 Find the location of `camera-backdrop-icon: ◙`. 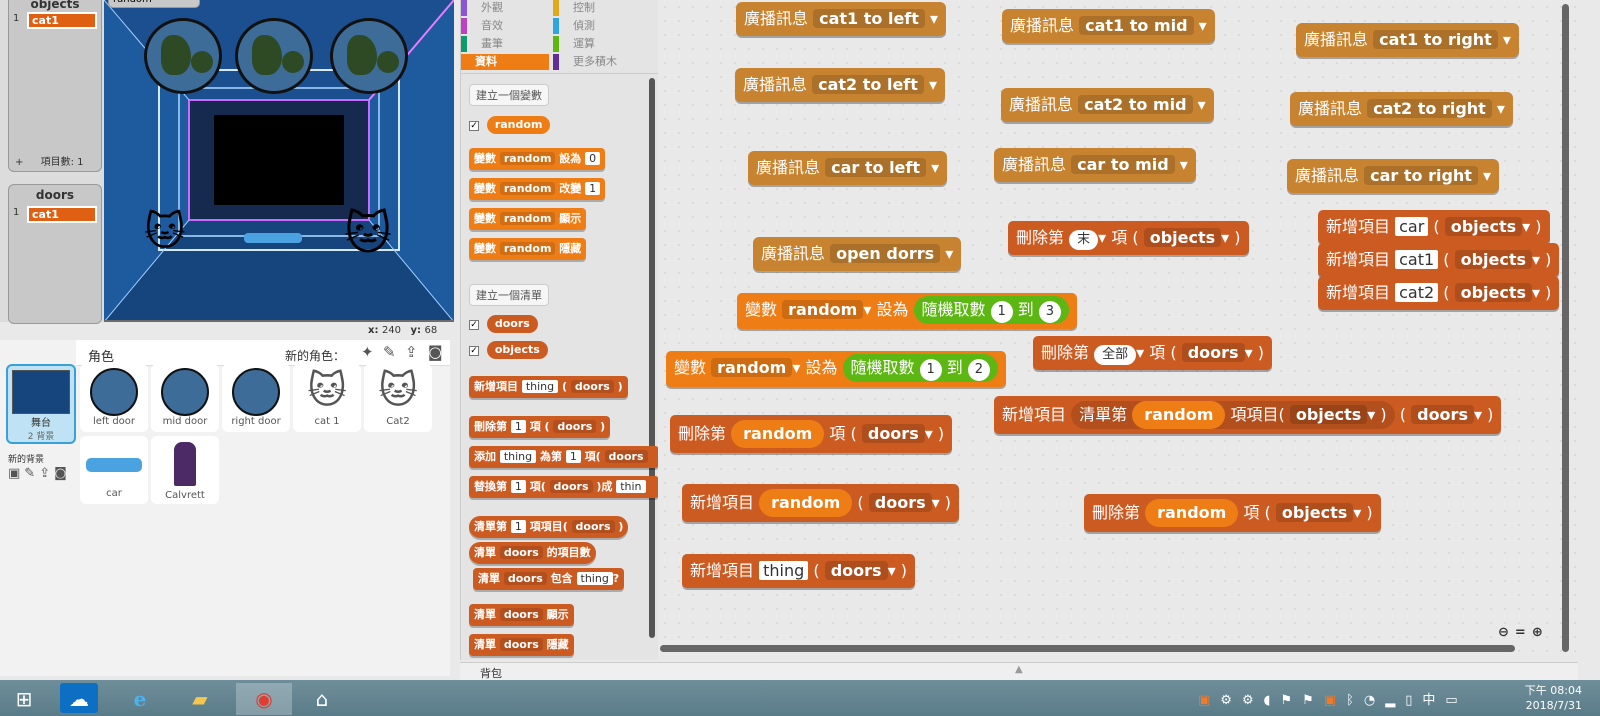

camera-backdrop-icon: ◙ is located at coordinates (62, 473).